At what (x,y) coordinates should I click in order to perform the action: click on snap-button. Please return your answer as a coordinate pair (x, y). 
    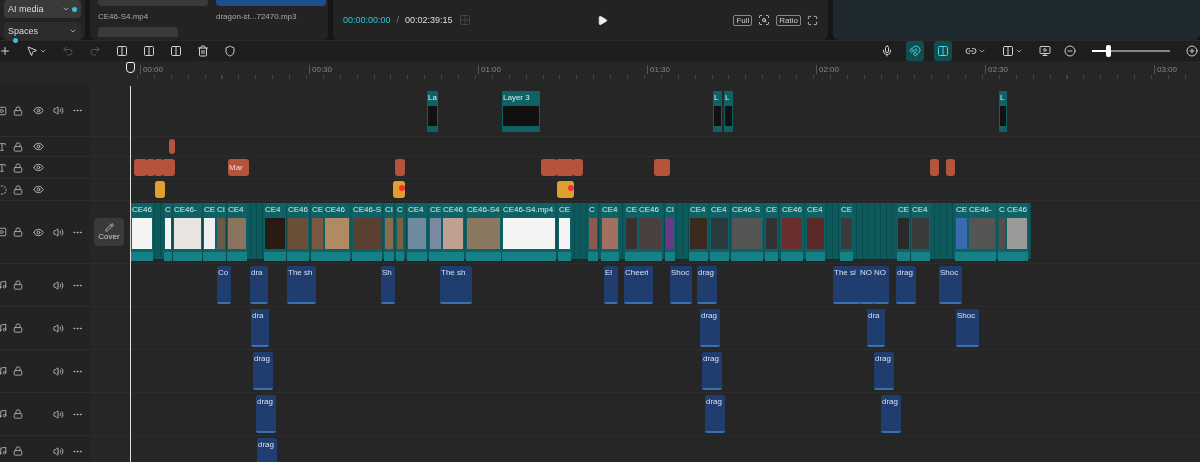
    Looking at the image, I should click on (943, 51).